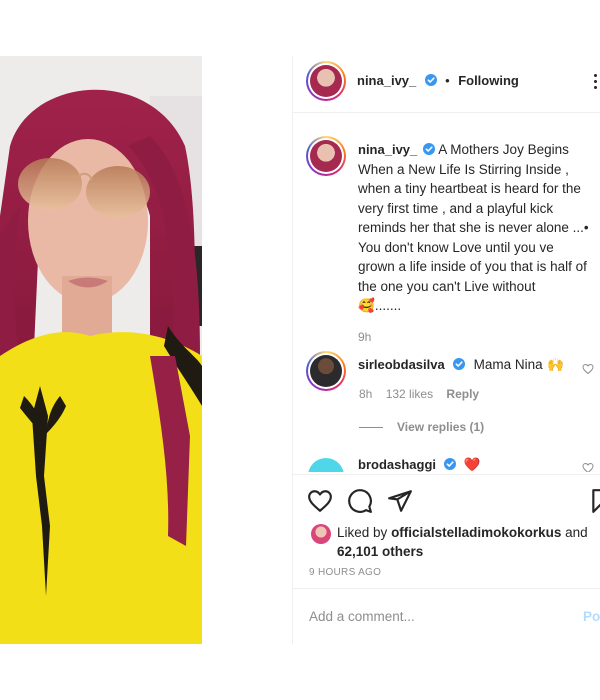  What do you see at coordinates (409, 394) in the screenshot?
I see `comment-likes: 132 likes` at bounding box center [409, 394].